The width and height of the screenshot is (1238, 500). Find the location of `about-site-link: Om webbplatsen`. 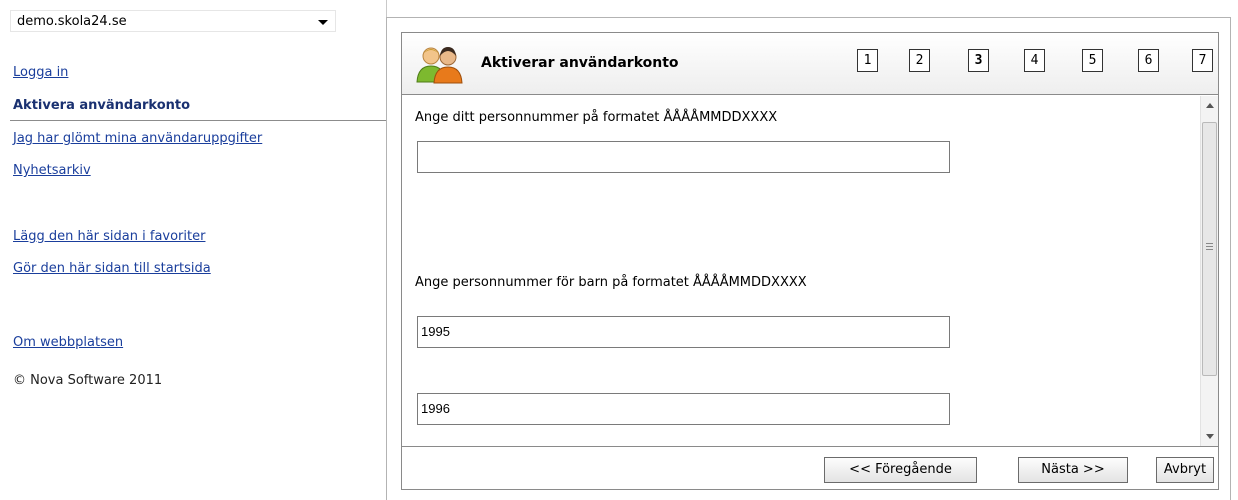

about-site-link: Om webbplatsen is located at coordinates (68, 343).